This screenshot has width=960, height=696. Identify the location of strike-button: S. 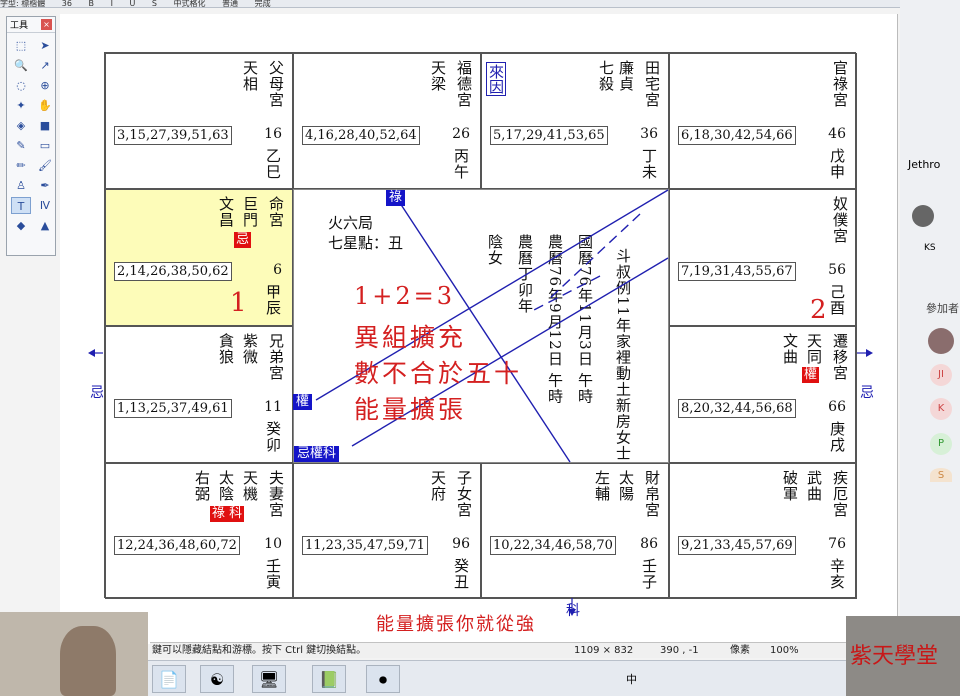
(154, 3).